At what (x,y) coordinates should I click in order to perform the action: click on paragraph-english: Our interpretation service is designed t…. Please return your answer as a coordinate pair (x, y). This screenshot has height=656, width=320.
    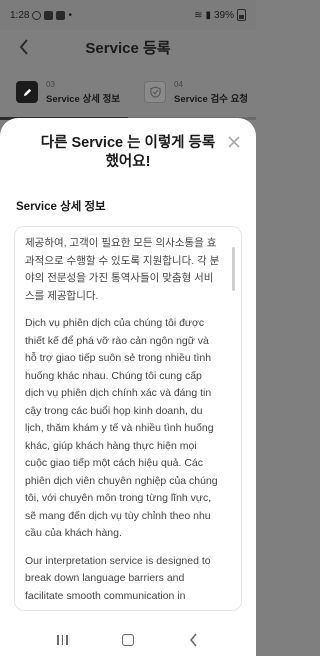
    Looking at the image, I should click on (118, 578).